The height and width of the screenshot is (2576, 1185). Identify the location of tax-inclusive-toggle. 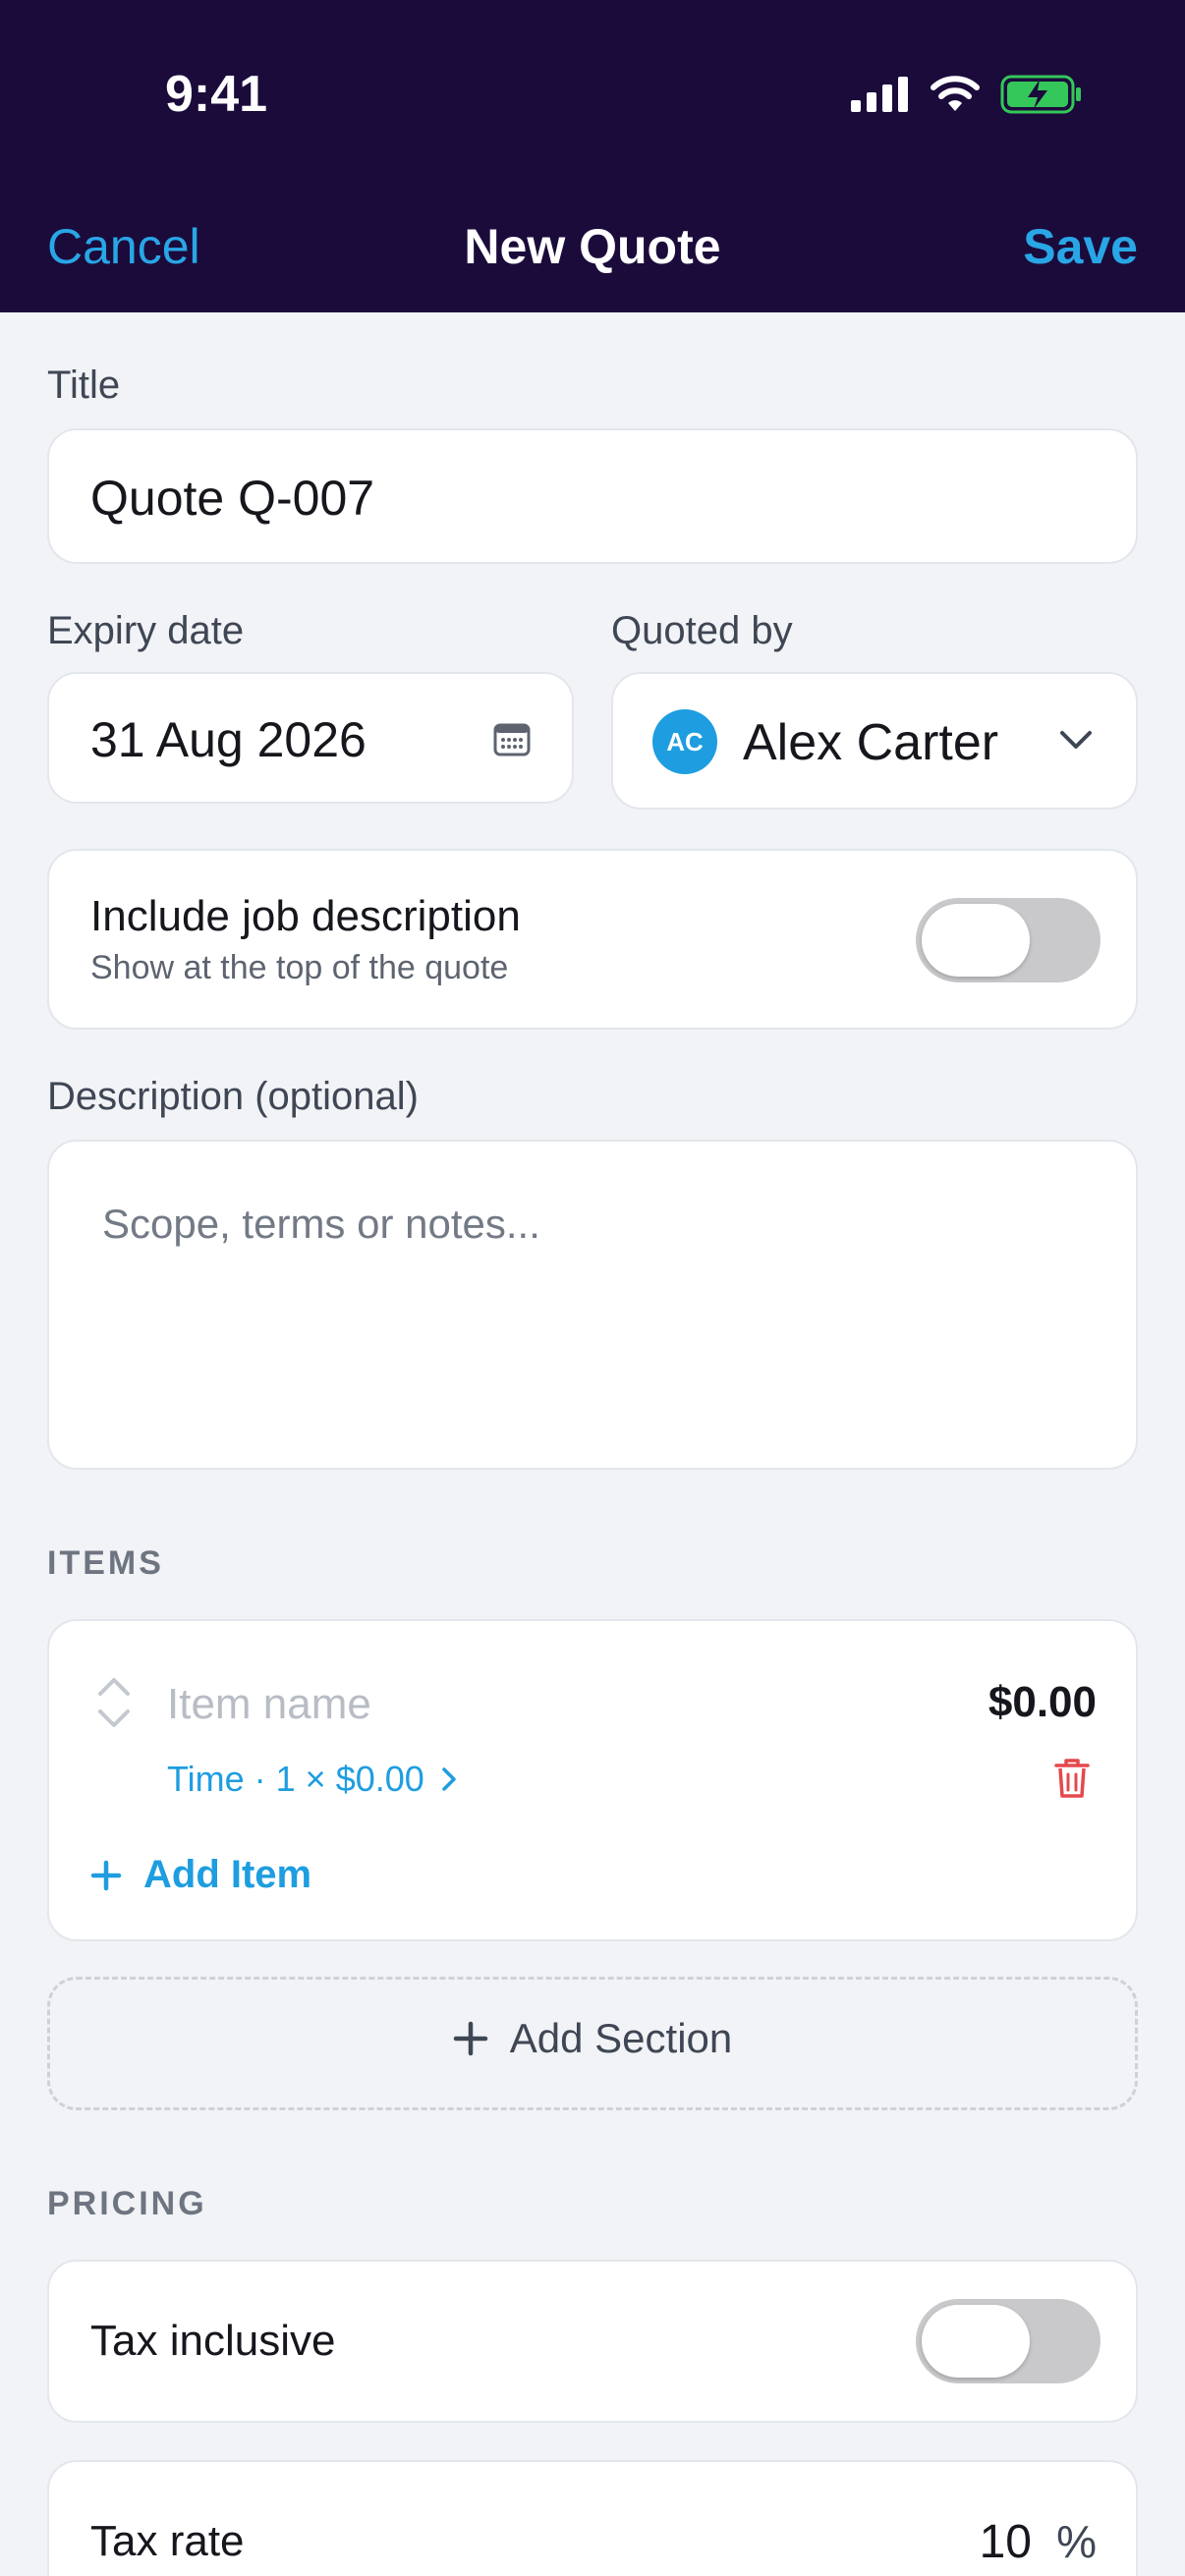
(1008, 2341).